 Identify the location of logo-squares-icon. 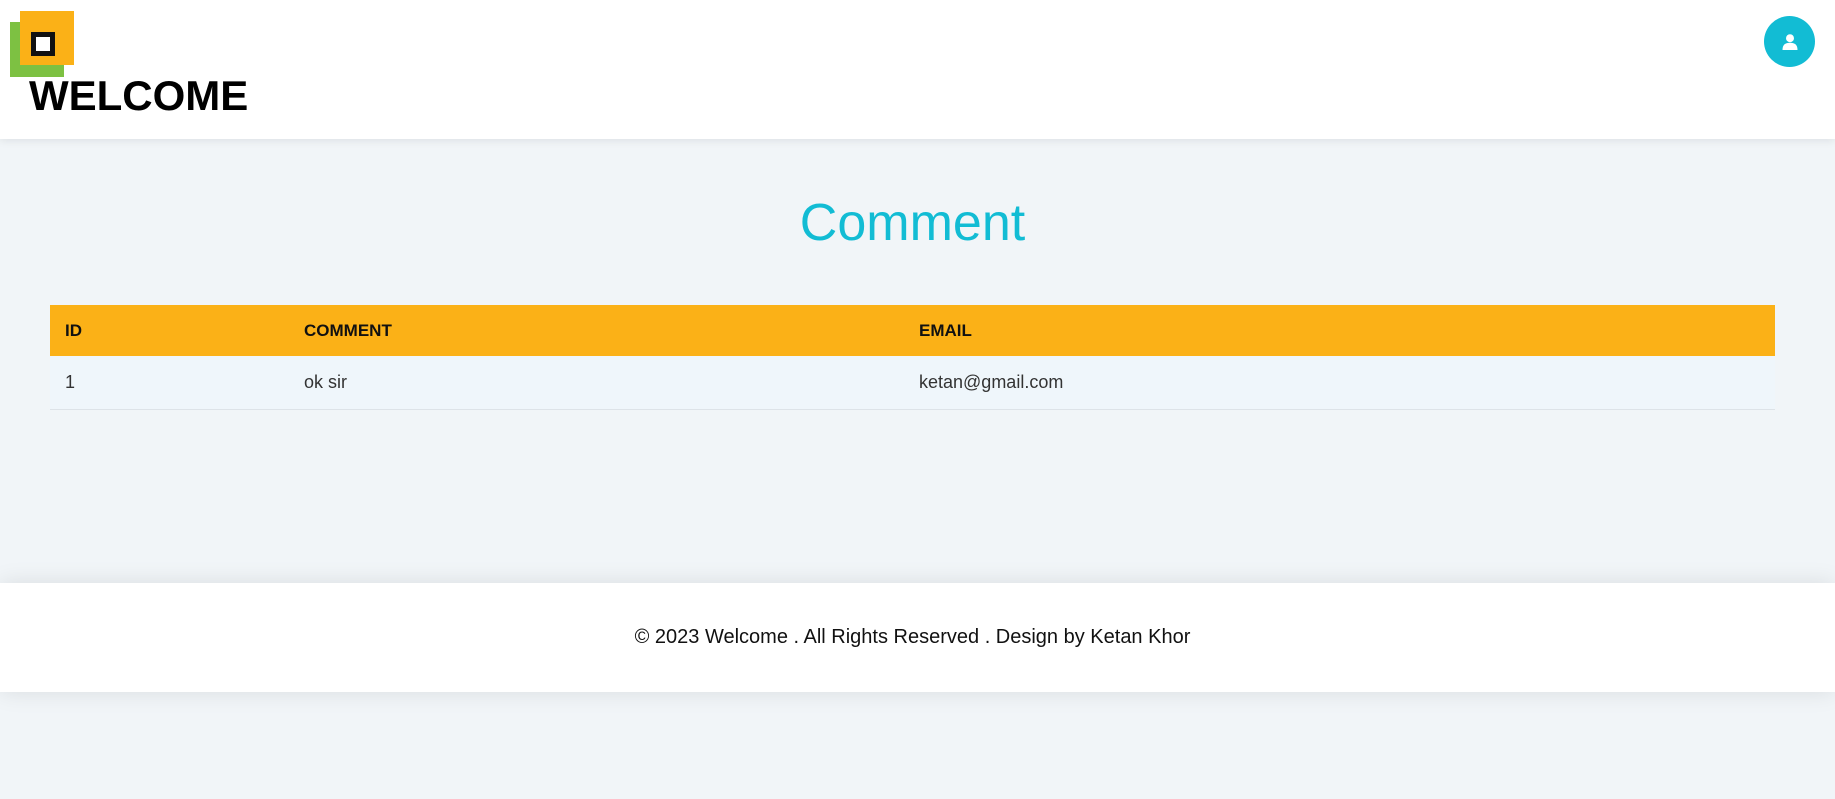
(42, 44).